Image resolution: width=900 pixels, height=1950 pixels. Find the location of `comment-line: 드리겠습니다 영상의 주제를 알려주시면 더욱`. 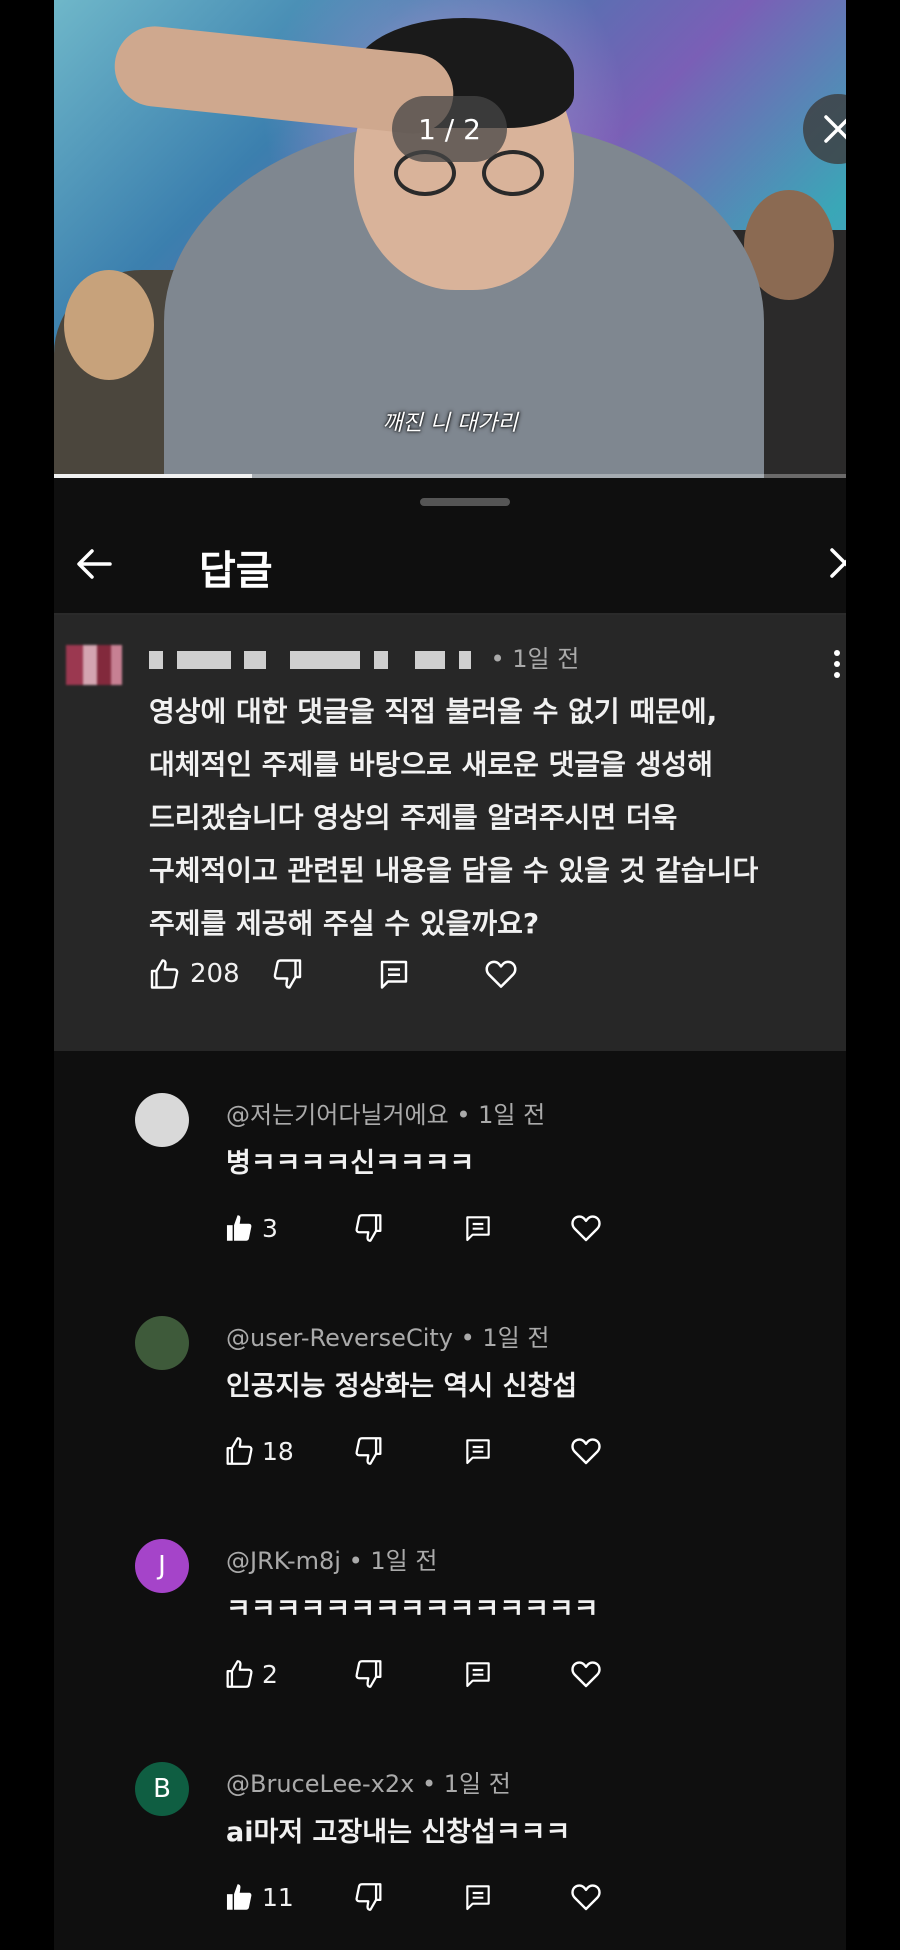

comment-line: 드리겠습니다 영상의 주제를 알려주시면 더욱 is located at coordinates (413, 817).